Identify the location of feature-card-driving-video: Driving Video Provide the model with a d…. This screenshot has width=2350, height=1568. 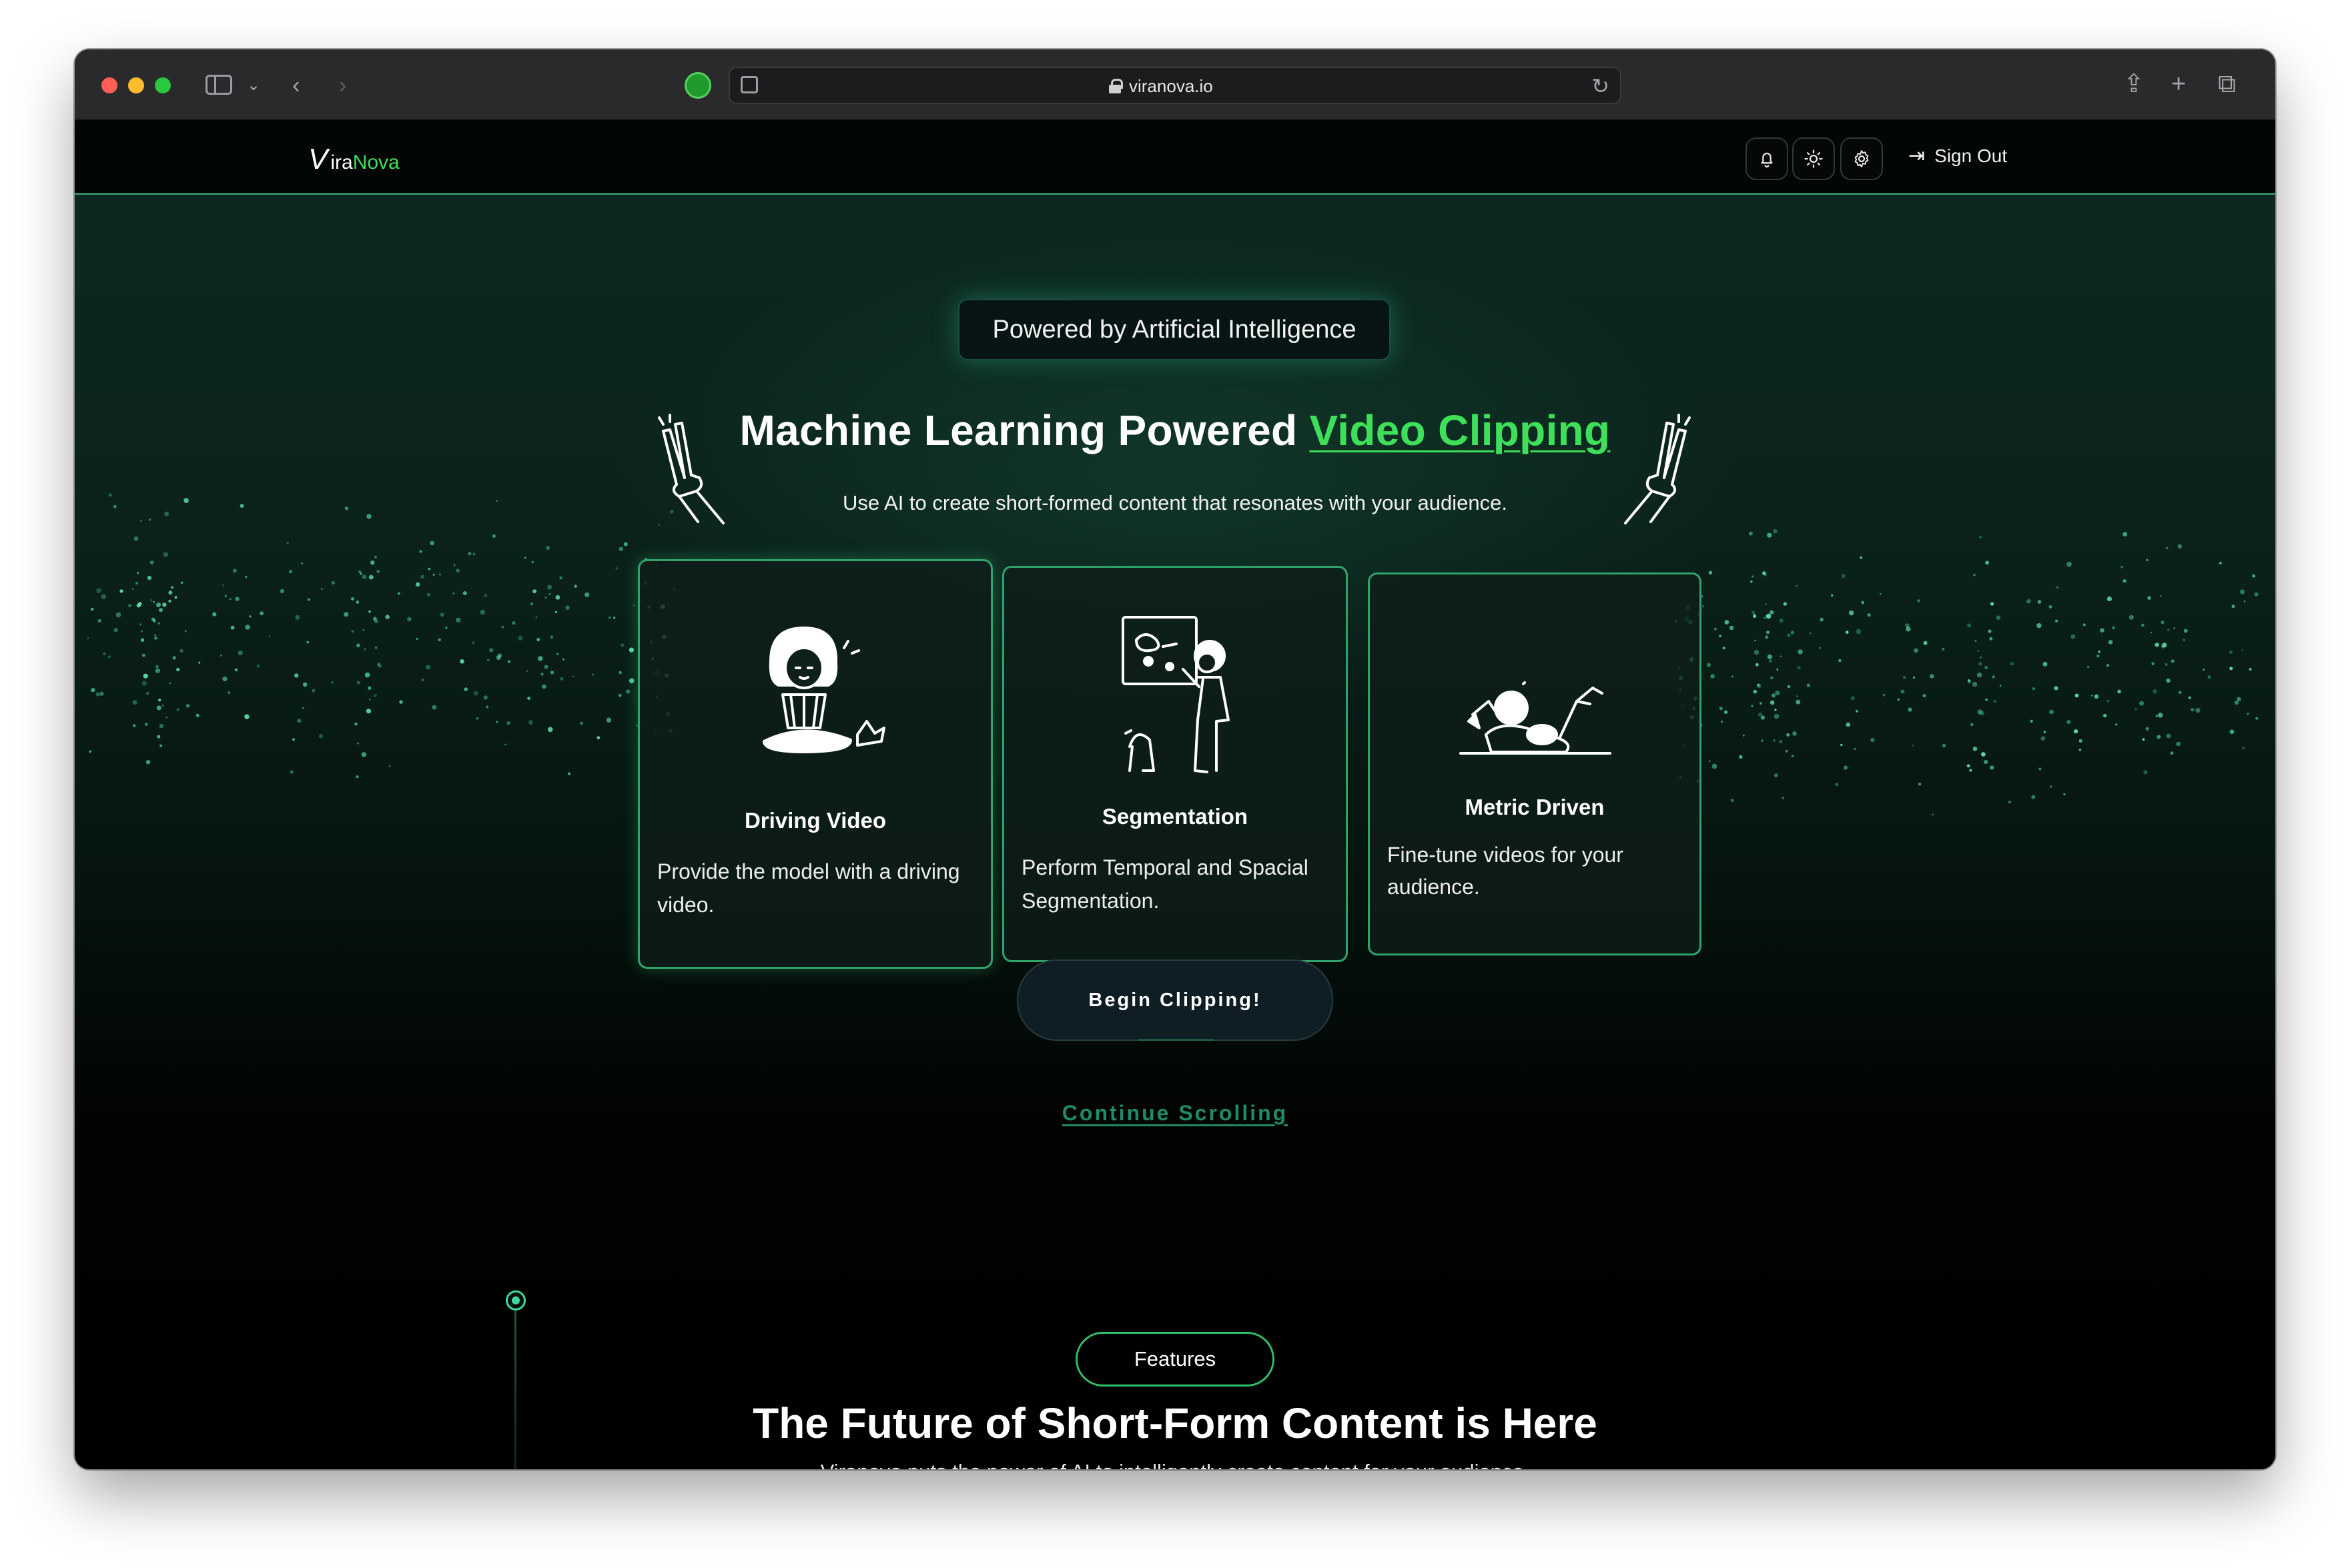
(815, 764).